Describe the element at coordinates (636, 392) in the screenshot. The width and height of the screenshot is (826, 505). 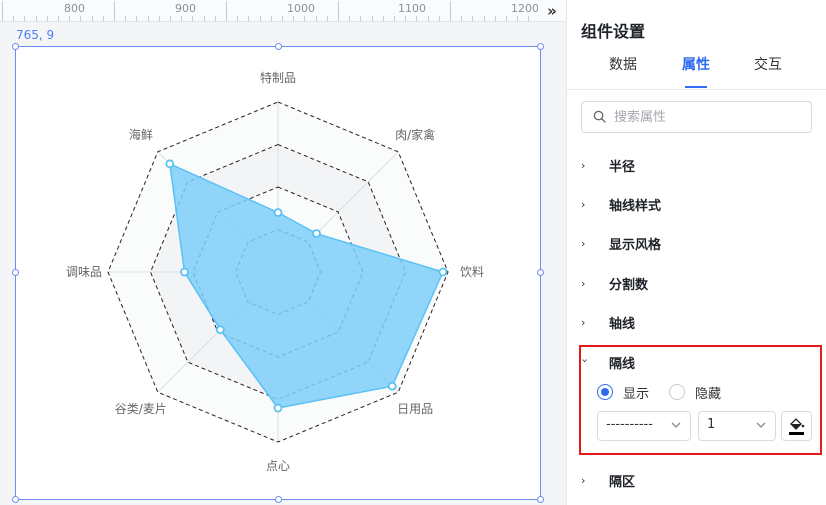
I see `radio-show-label: 显示` at that location.